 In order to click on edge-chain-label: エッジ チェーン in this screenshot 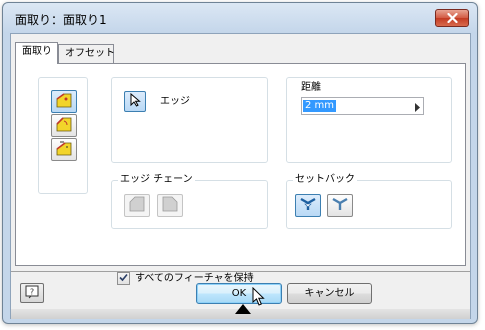, I will do `click(156, 180)`.